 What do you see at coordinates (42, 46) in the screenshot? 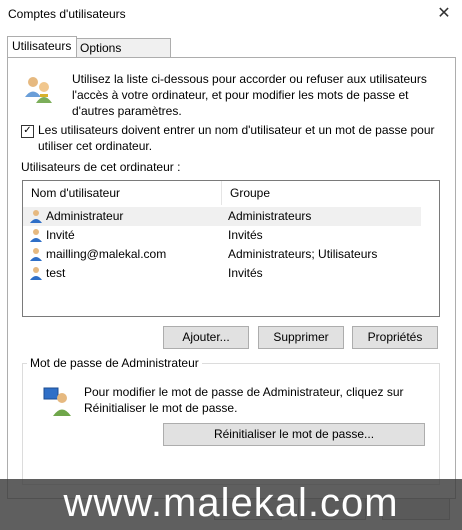
I see `tab-utilisateurs: Utilisateurs` at bounding box center [42, 46].